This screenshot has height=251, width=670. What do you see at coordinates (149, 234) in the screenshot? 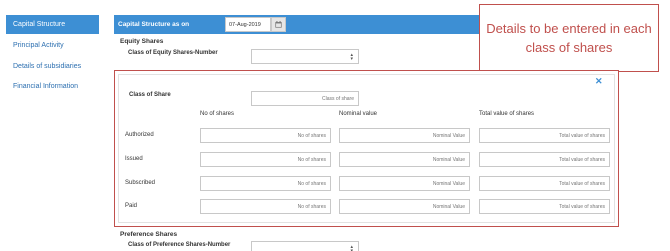
I see `preference-shares-title: Preference Shares` at bounding box center [149, 234].